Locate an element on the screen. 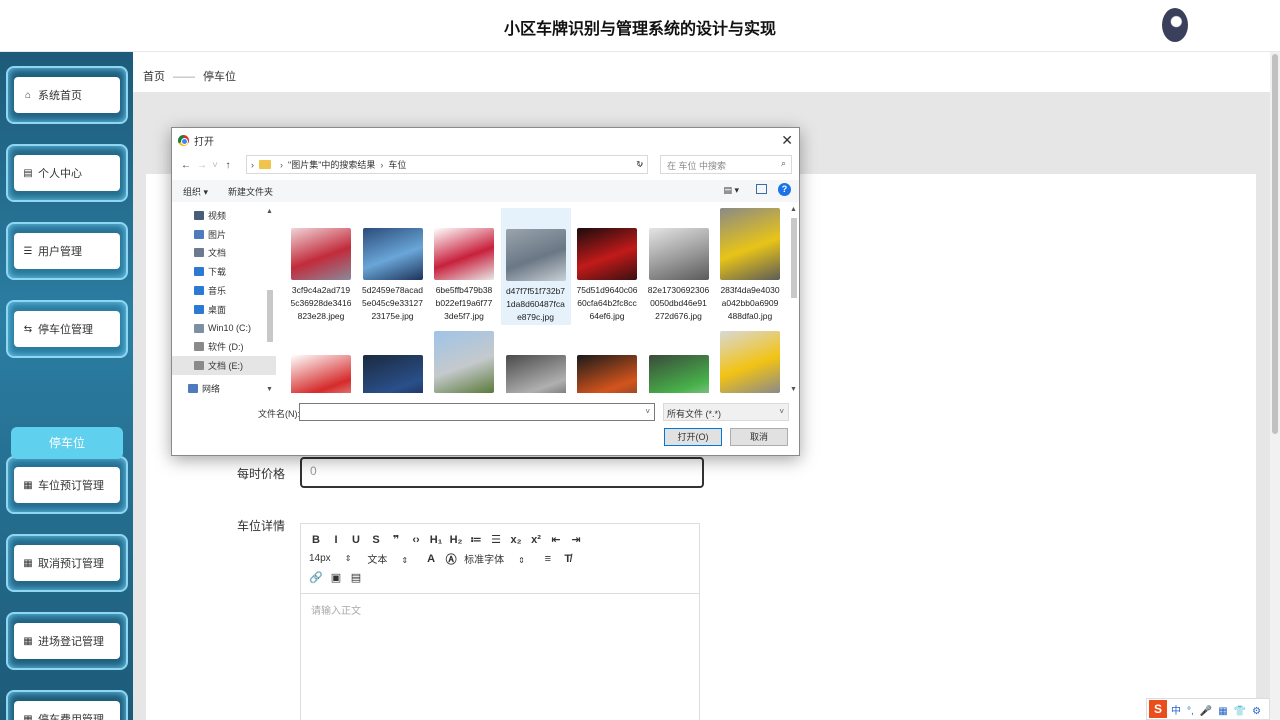  path-current: 车位 is located at coordinates (397, 164).